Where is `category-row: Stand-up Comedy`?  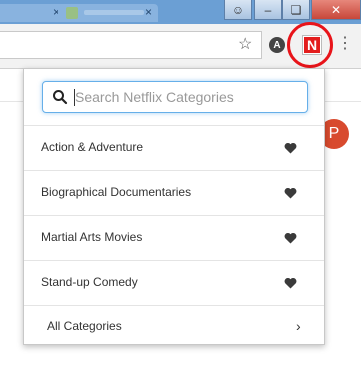
category-row: Stand-up Comedy is located at coordinates (174, 283).